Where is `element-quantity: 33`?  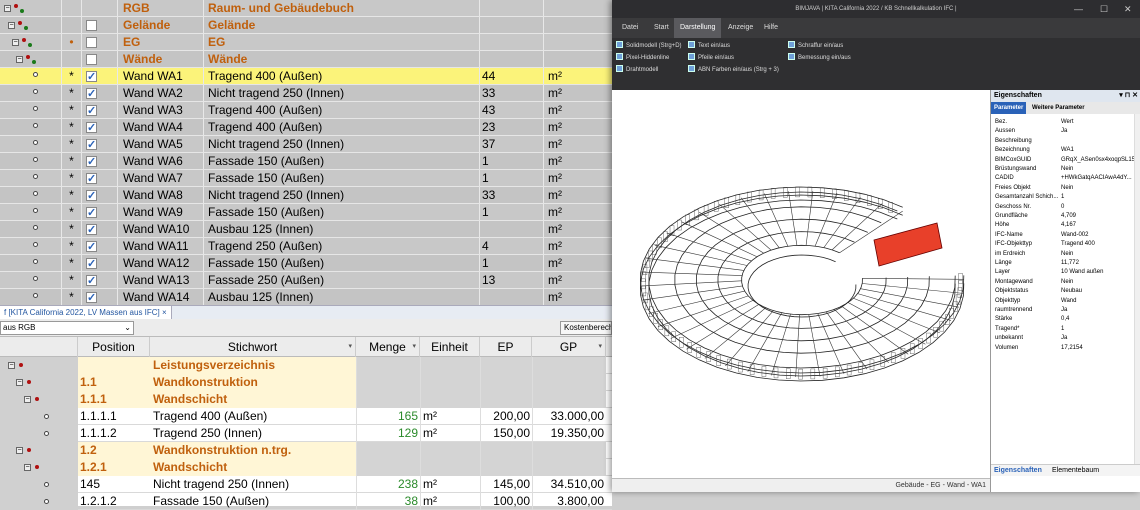
element-quantity: 33 is located at coordinates (512, 195).